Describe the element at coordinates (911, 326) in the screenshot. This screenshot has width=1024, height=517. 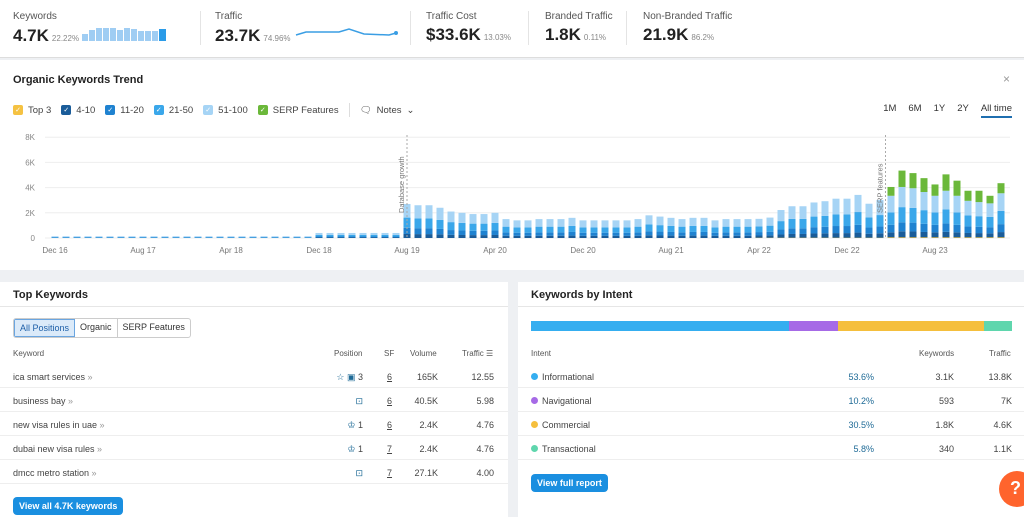
I see `intent-segment-commercial` at that location.